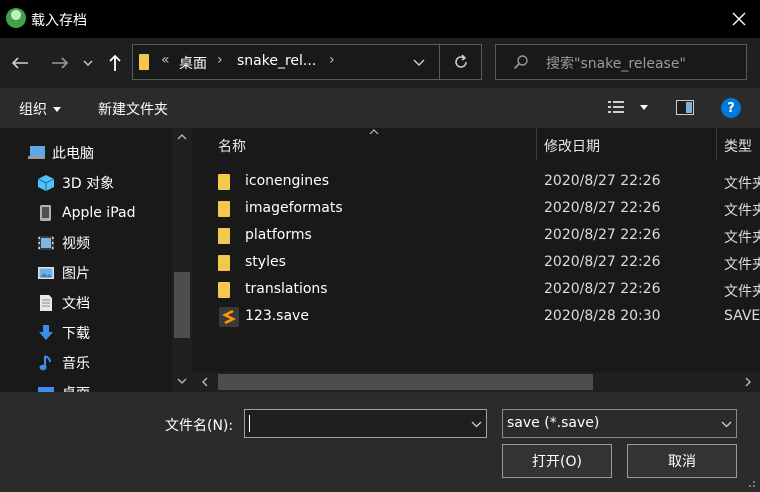 This screenshot has width=760, height=492. Describe the element at coordinates (685, 107) in the screenshot. I see `preview-pane-icon` at that location.